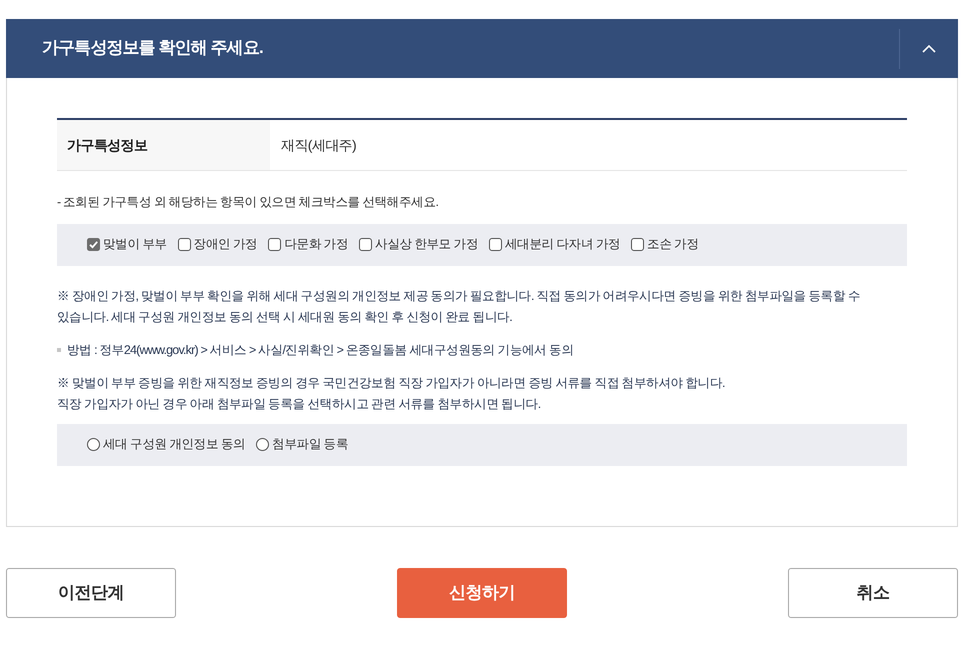 The height and width of the screenshot is (647, 967). Describe the element at coordinates (929, 48) in the screenshot. I see `chevron-up-icon` at that location.